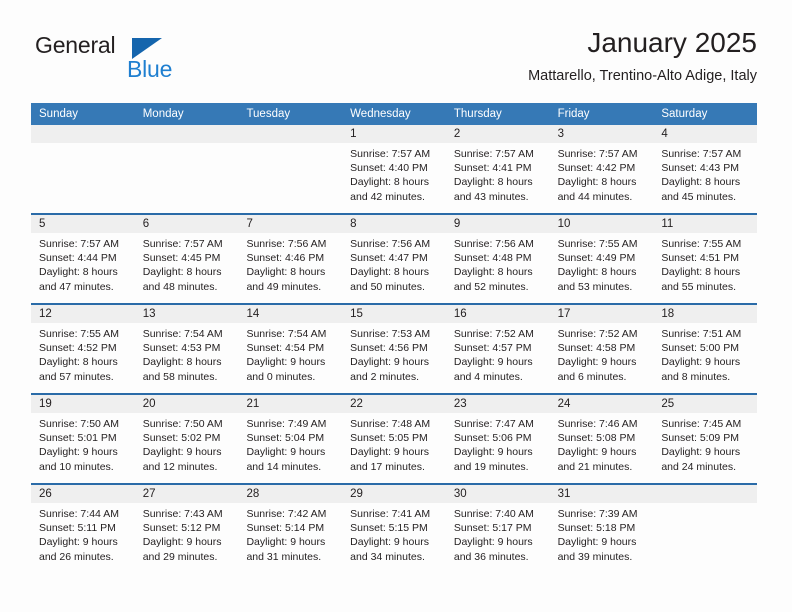 The width and height of the screenshot is (792, 612). I want to click on day-number: 3, so click(601, 134).